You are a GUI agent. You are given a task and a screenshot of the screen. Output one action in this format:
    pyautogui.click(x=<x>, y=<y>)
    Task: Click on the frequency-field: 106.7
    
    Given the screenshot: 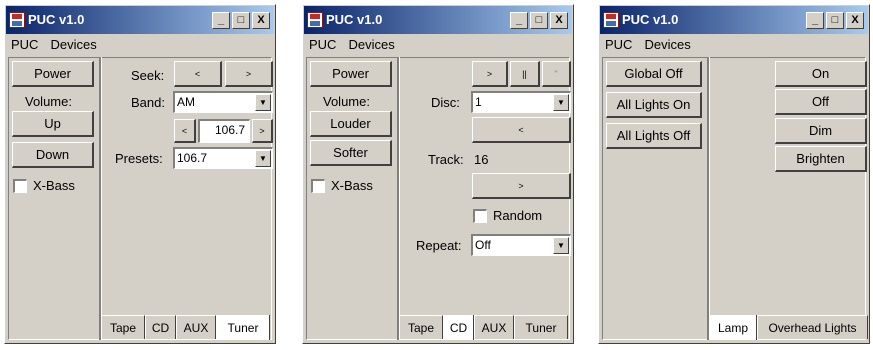 What is the action you would take?
    pyautogui.click(x=224, y=131)
    